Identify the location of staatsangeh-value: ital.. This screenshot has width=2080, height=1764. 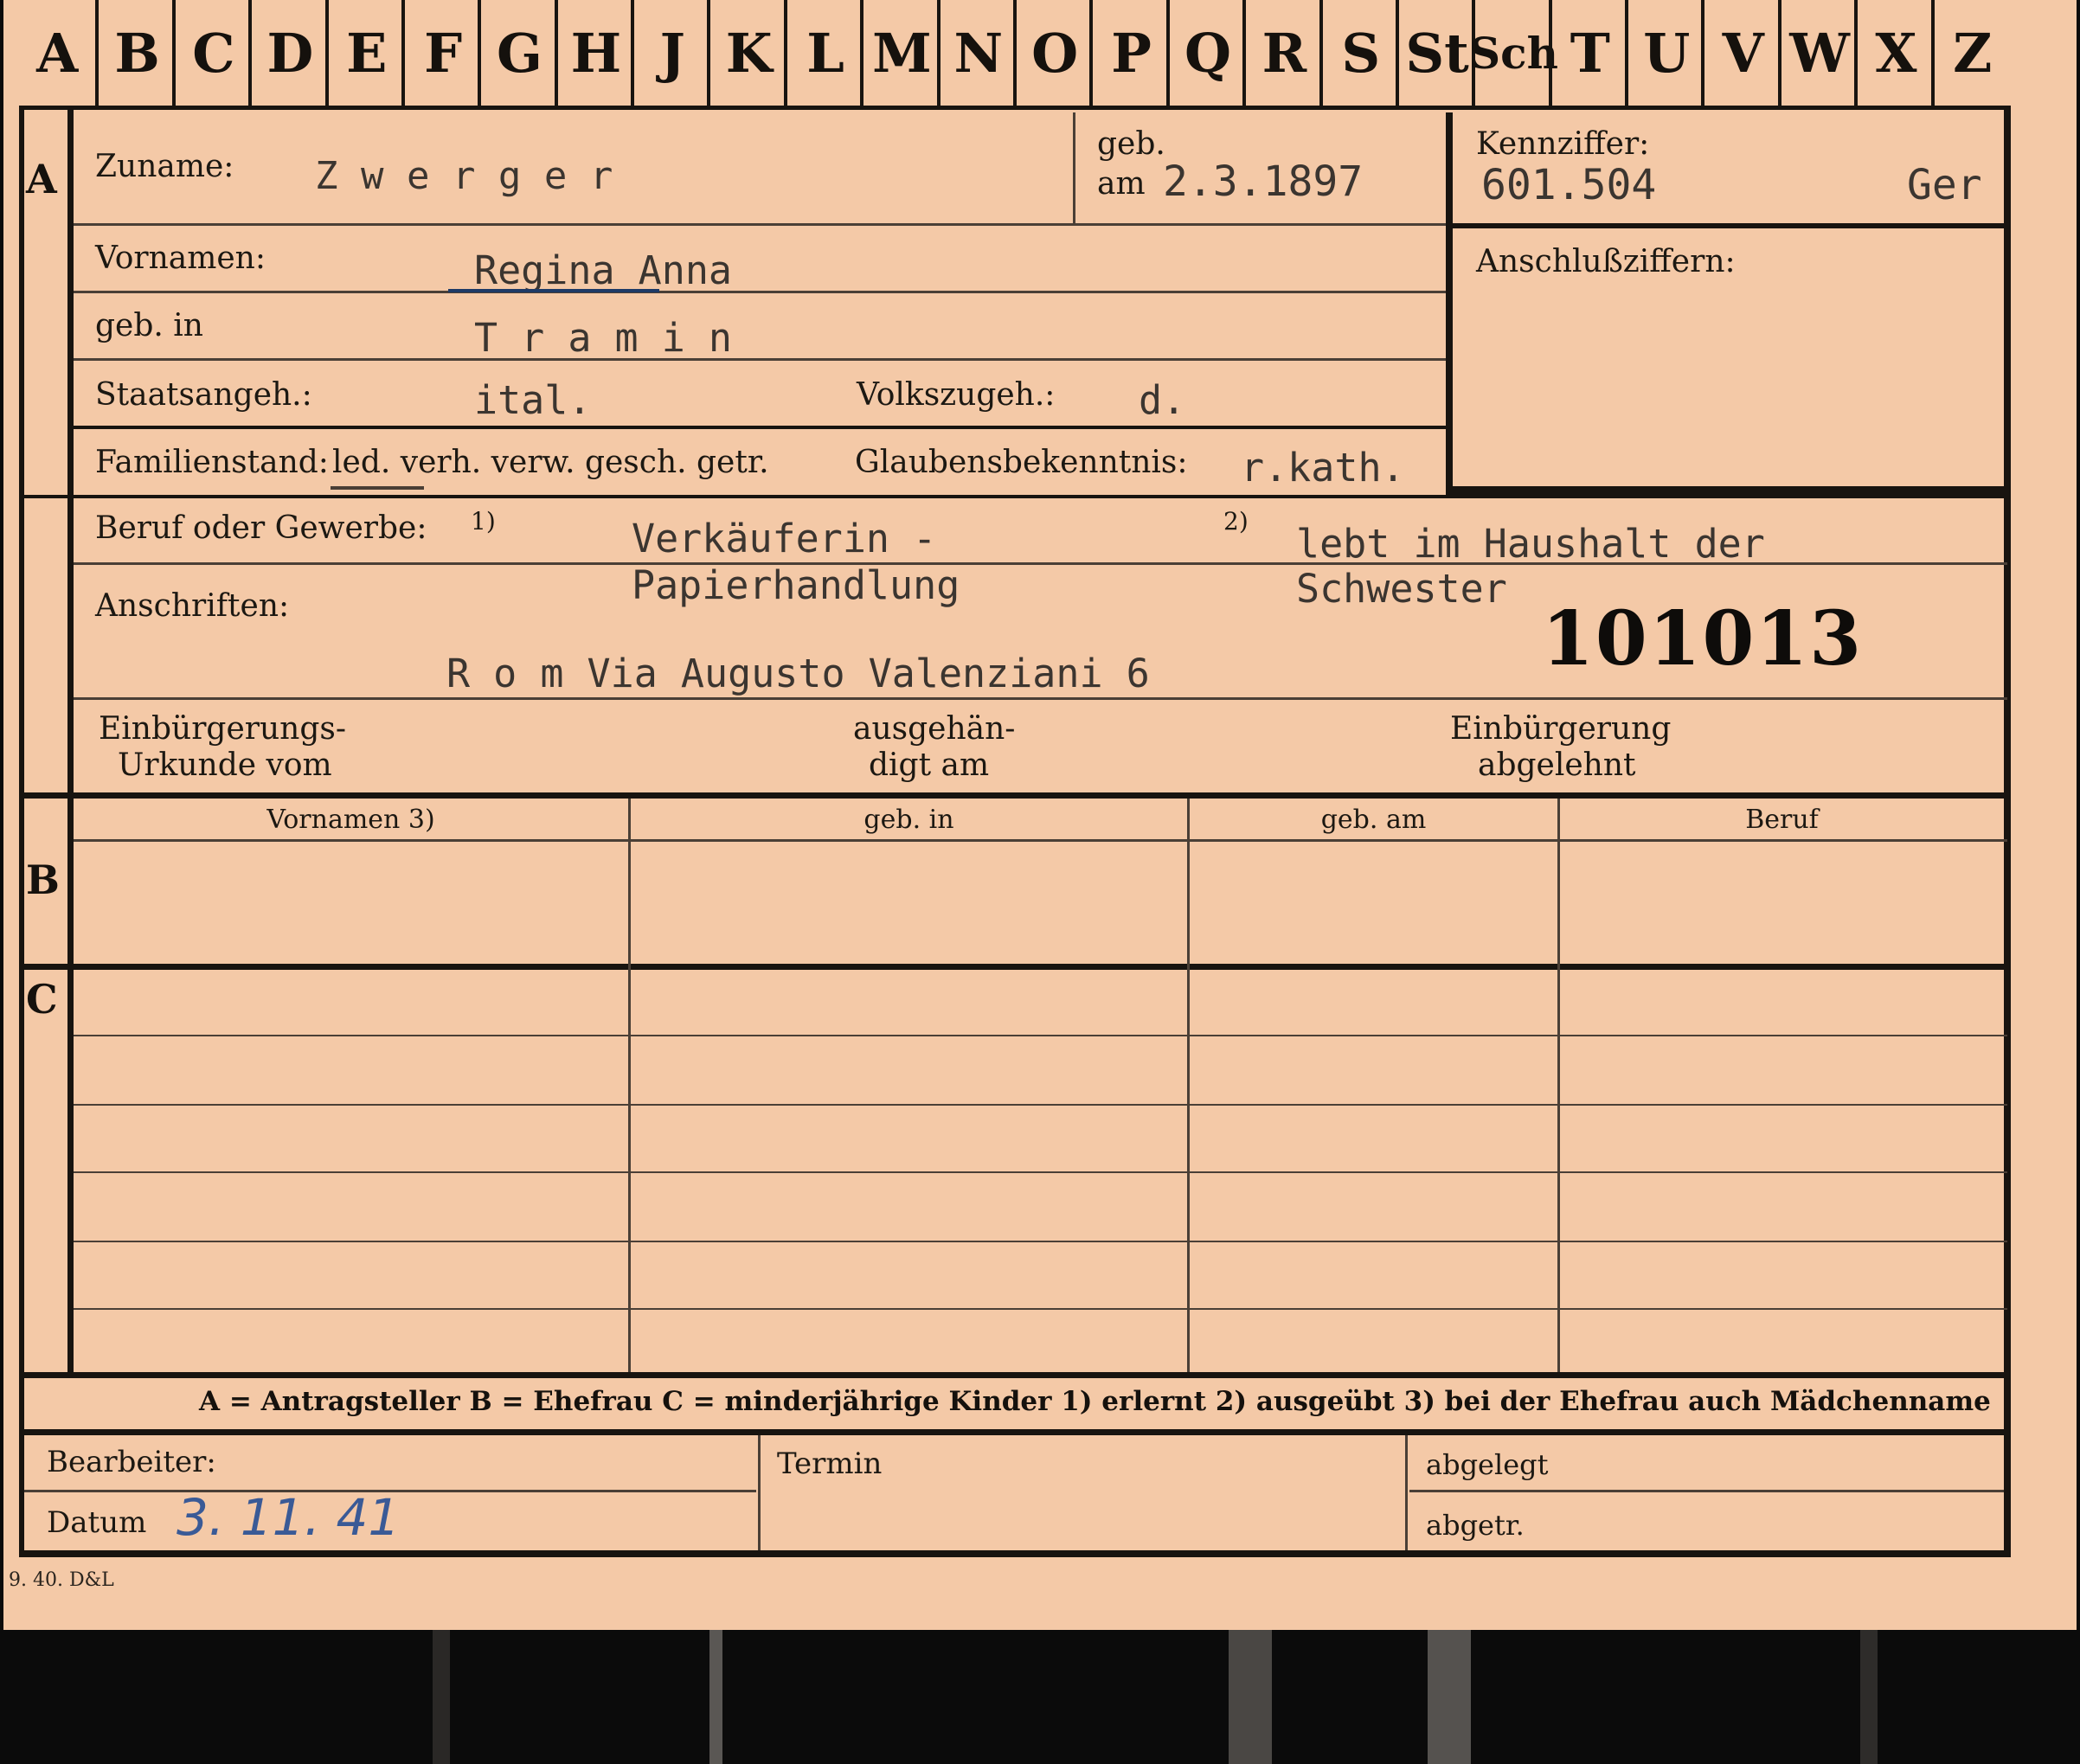
(533, 400).